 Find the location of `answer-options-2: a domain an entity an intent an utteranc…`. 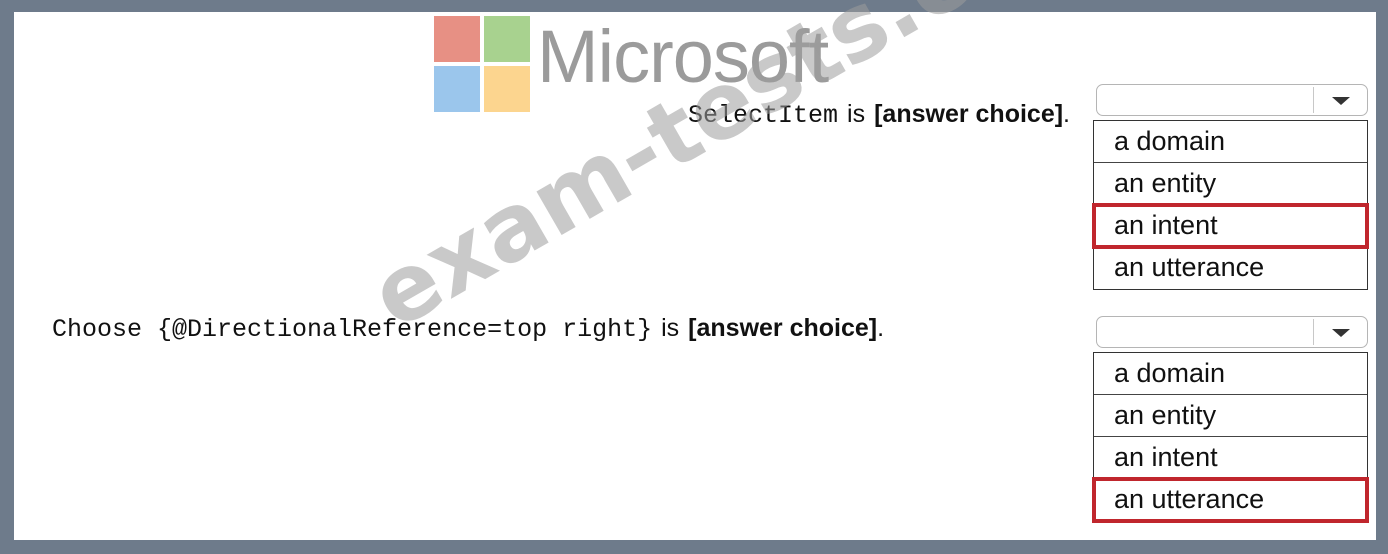

answer-options-2: a domain an entity an intent an utteranc… is located at coordinates (1230, 437).